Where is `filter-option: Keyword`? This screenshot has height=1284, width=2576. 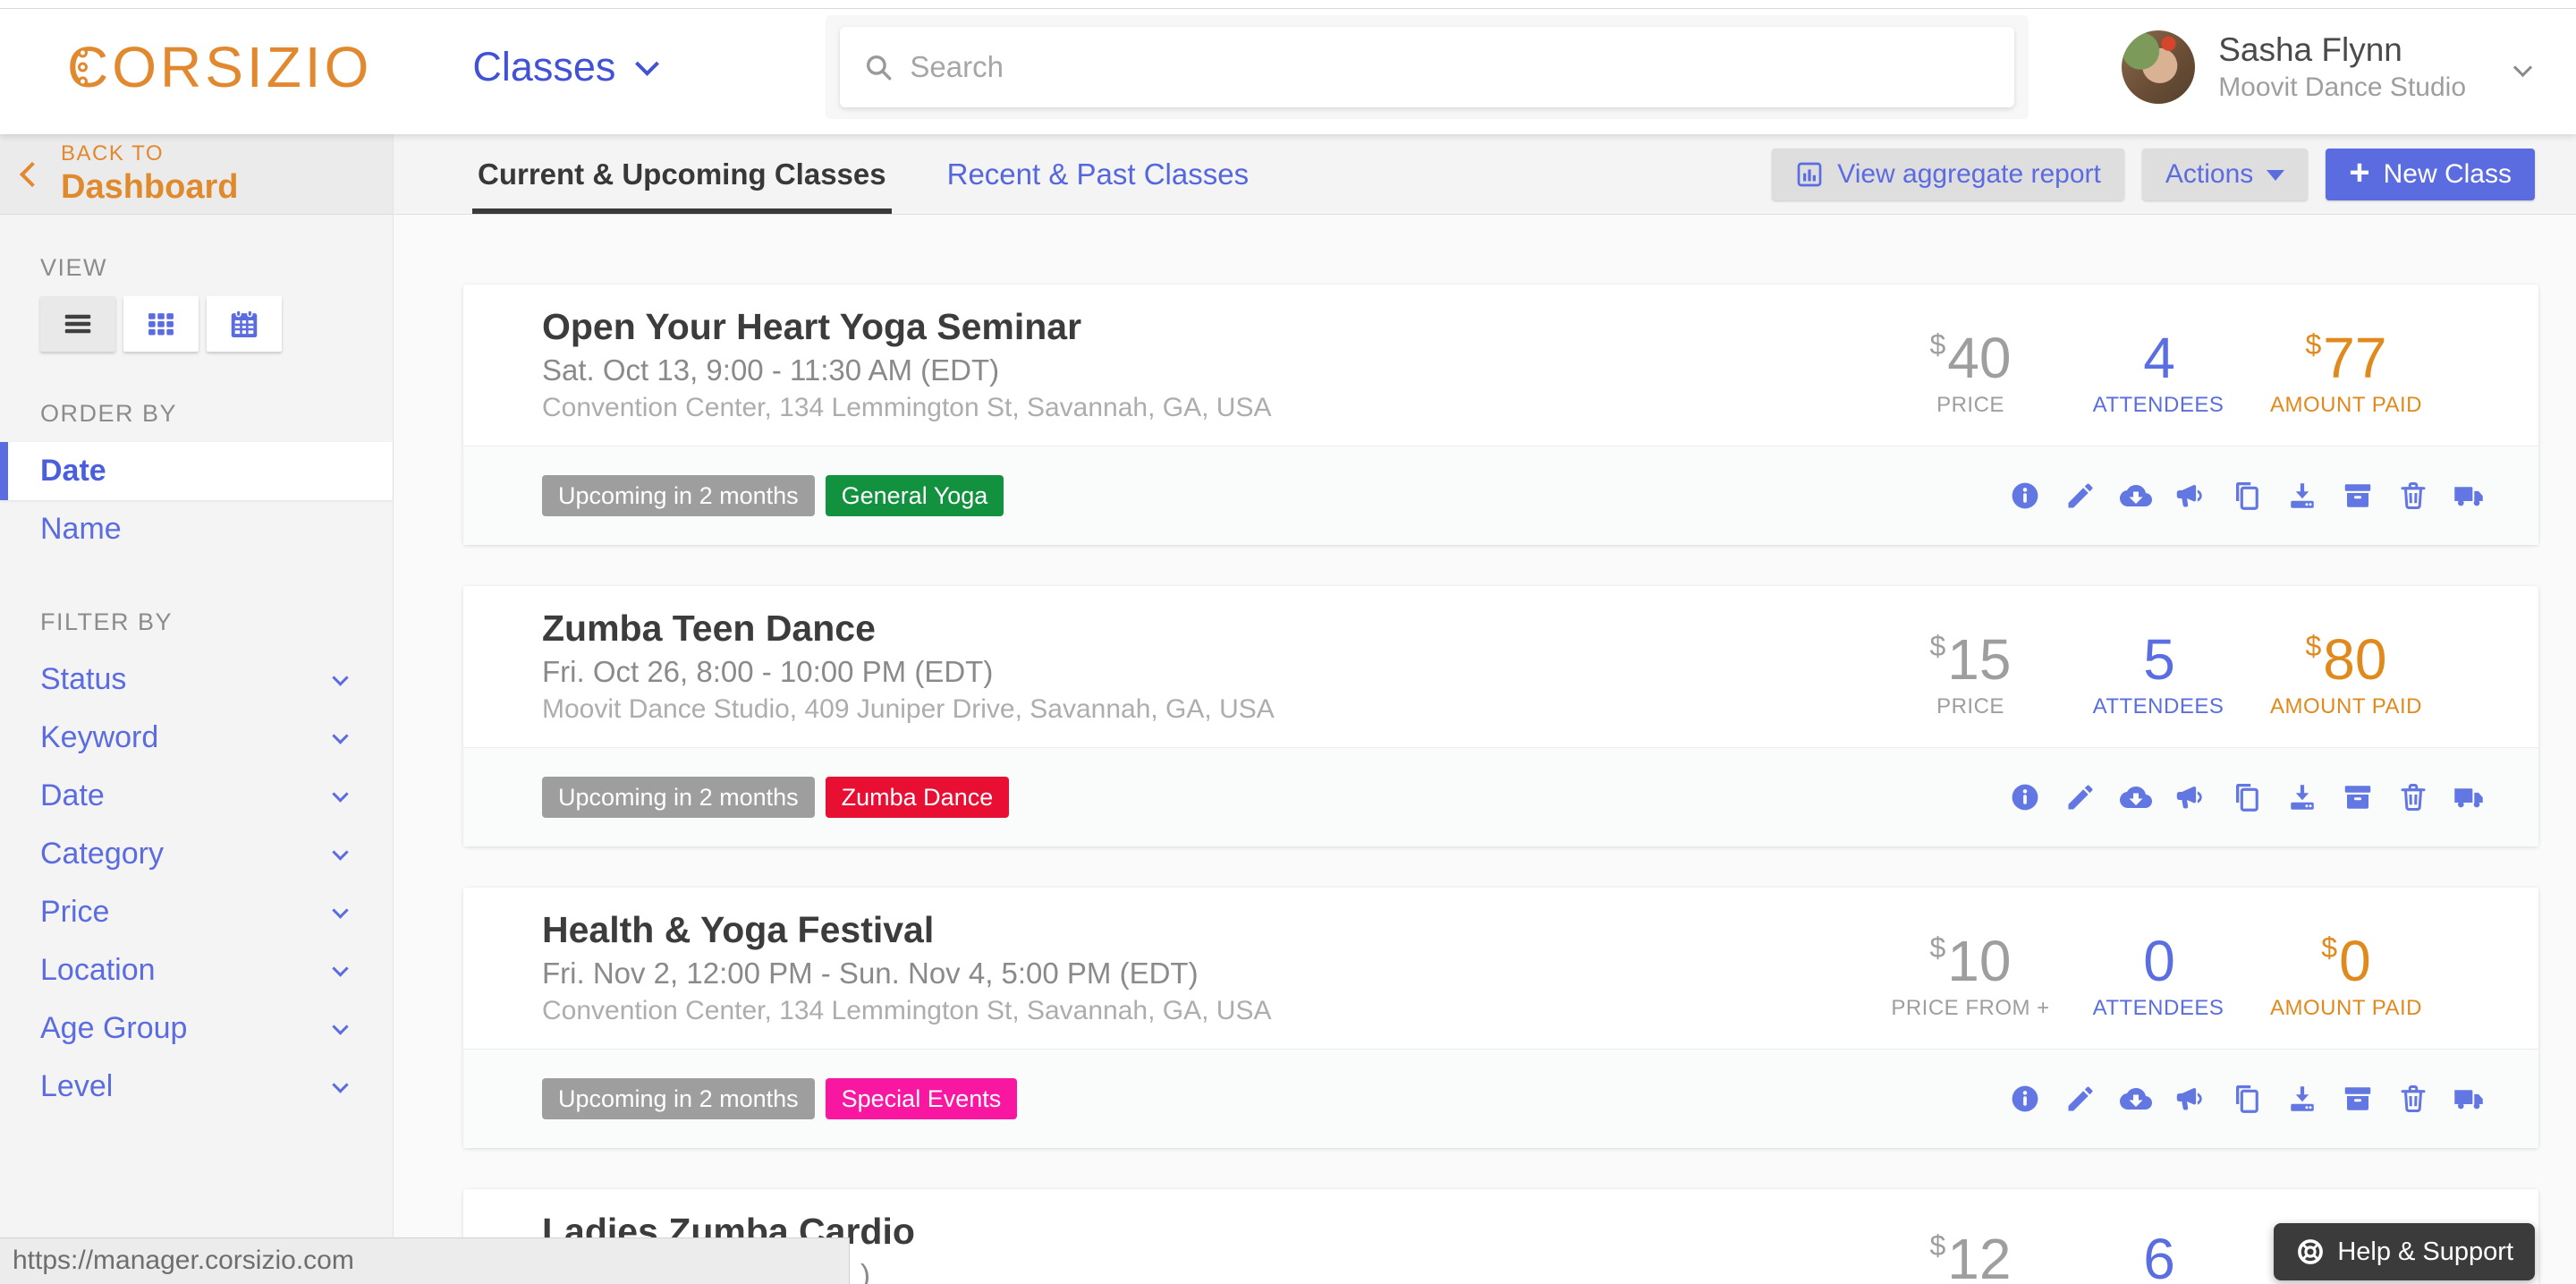
filter-option: Keyword is located at coordinates (196, 738).